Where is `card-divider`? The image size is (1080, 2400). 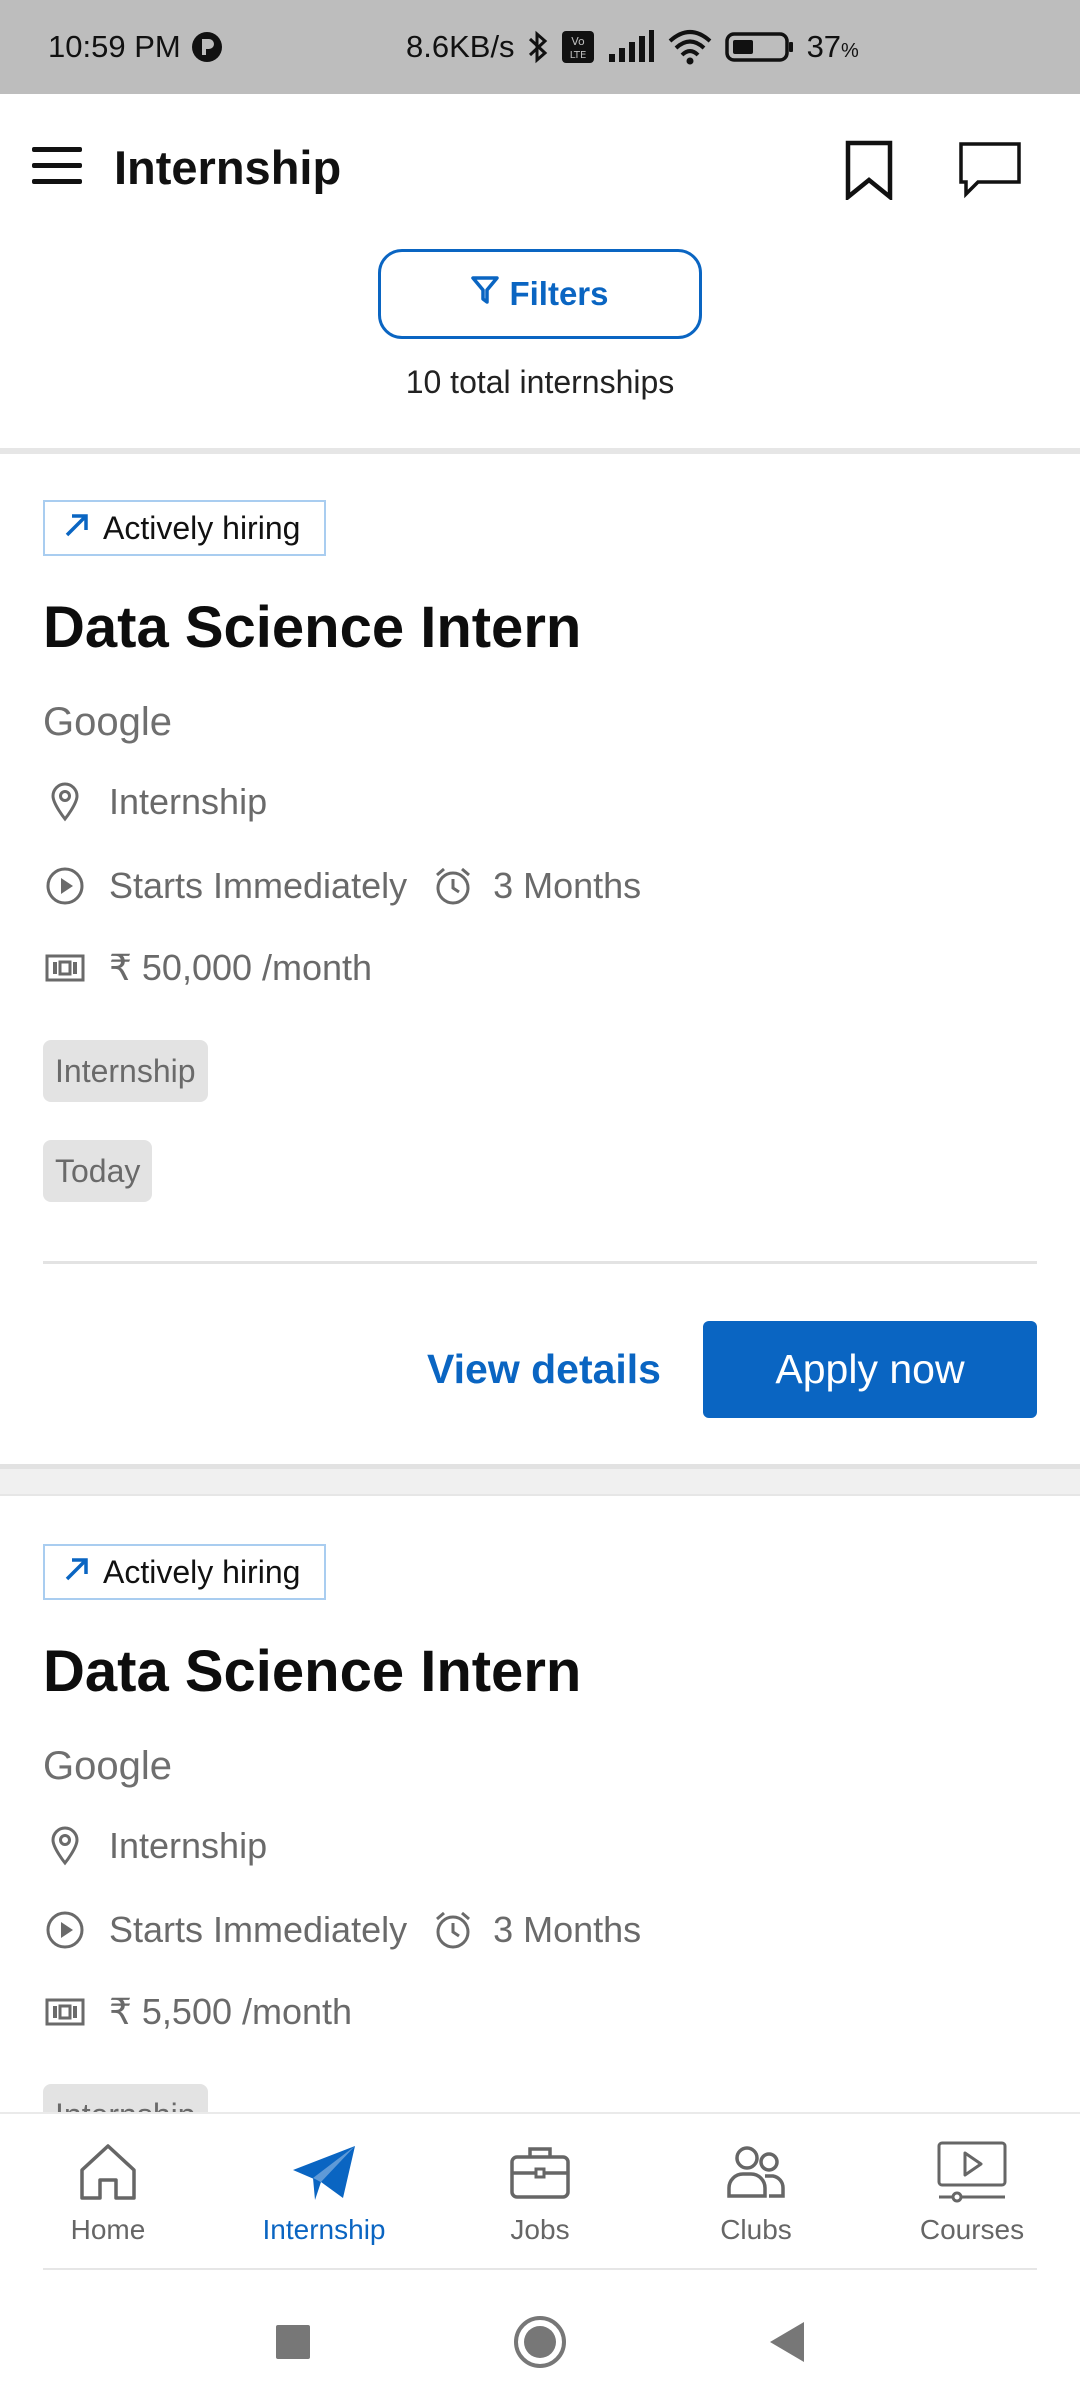 card-divider is located at coordinates (540, 1262).